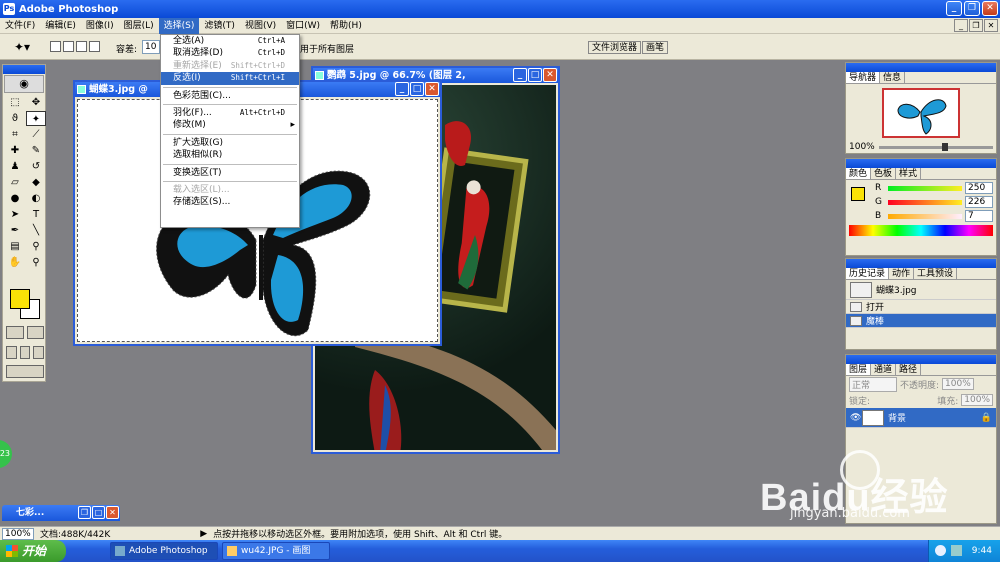 The image size is (1000, 562). Describe the element at coordinates (230, 173) in the screenshot. I see `menu-item-transform-selection: 变换选区(T)` at that location.